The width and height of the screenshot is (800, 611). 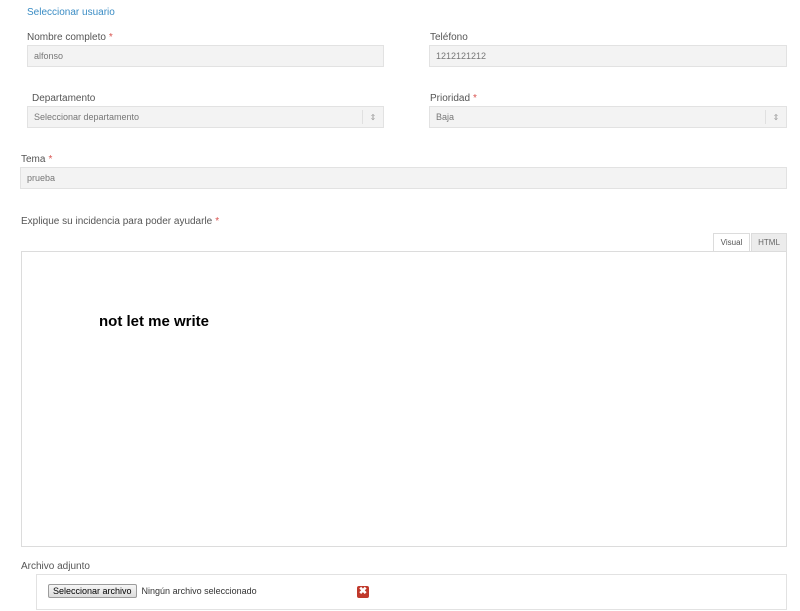 What do you see at coordinates (461, 56) in the screenshot?
I see `phone-value: 1212121212` at bounding box center [461, 56].